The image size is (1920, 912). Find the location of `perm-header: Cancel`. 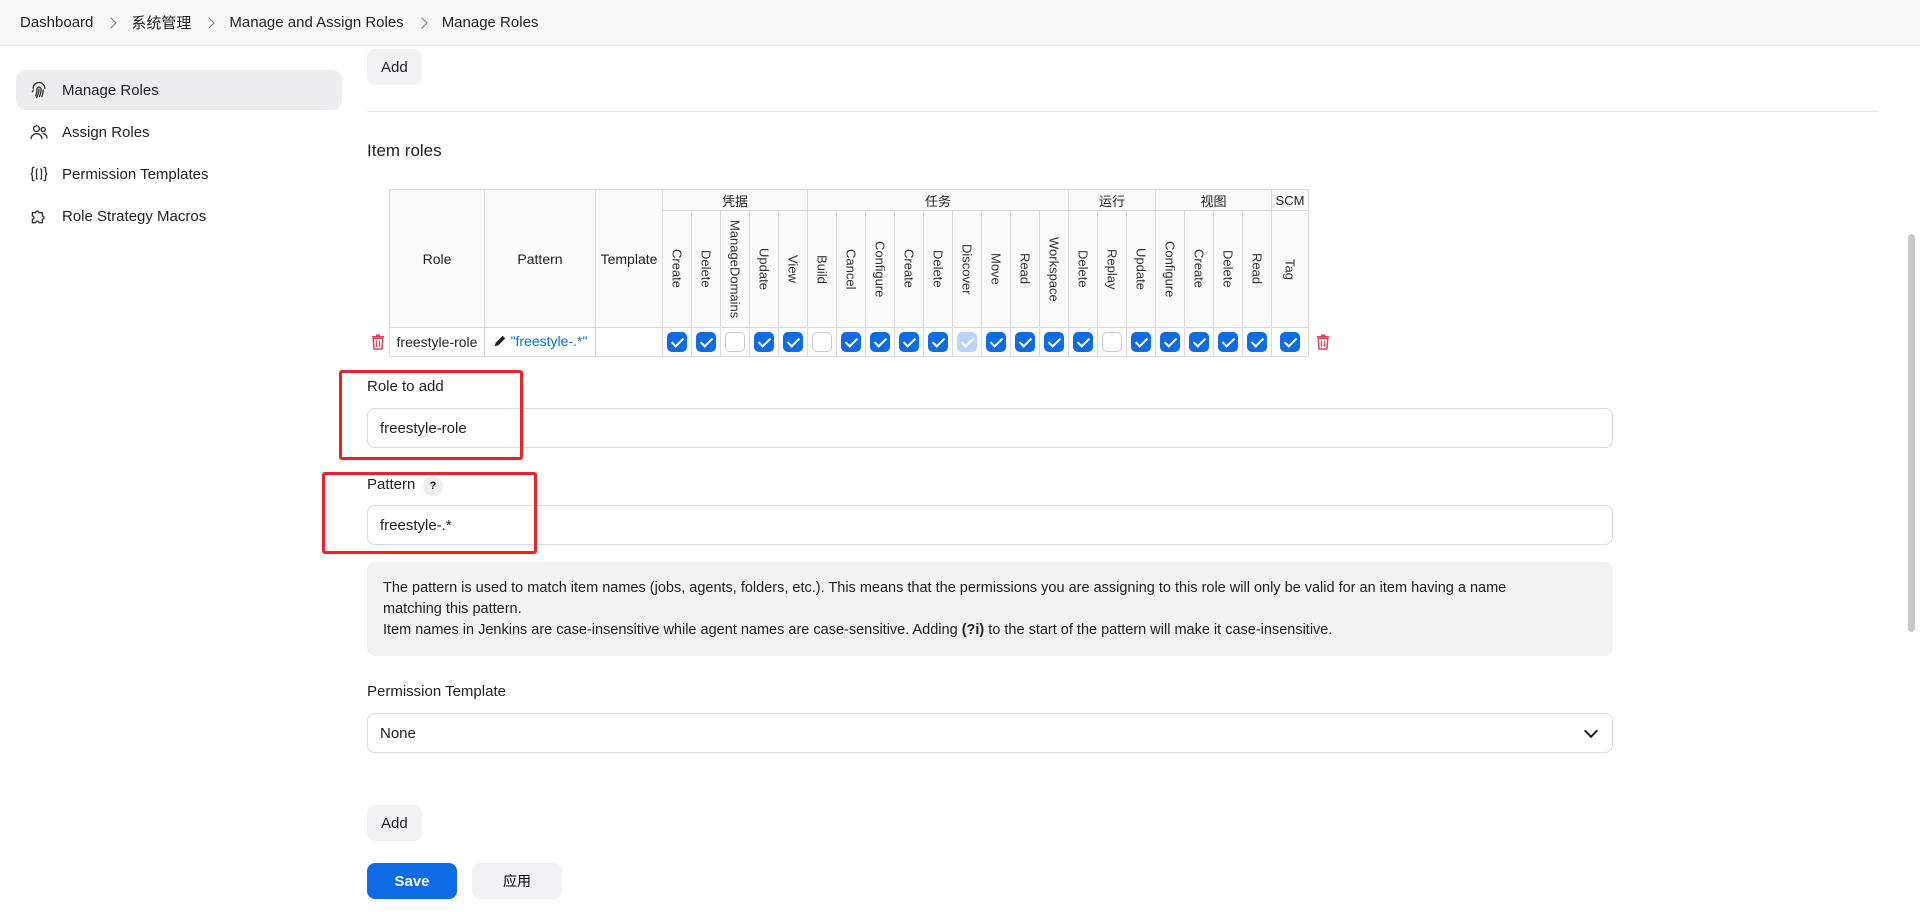

perm-header: Cancel is located at coordinates (851, 269).